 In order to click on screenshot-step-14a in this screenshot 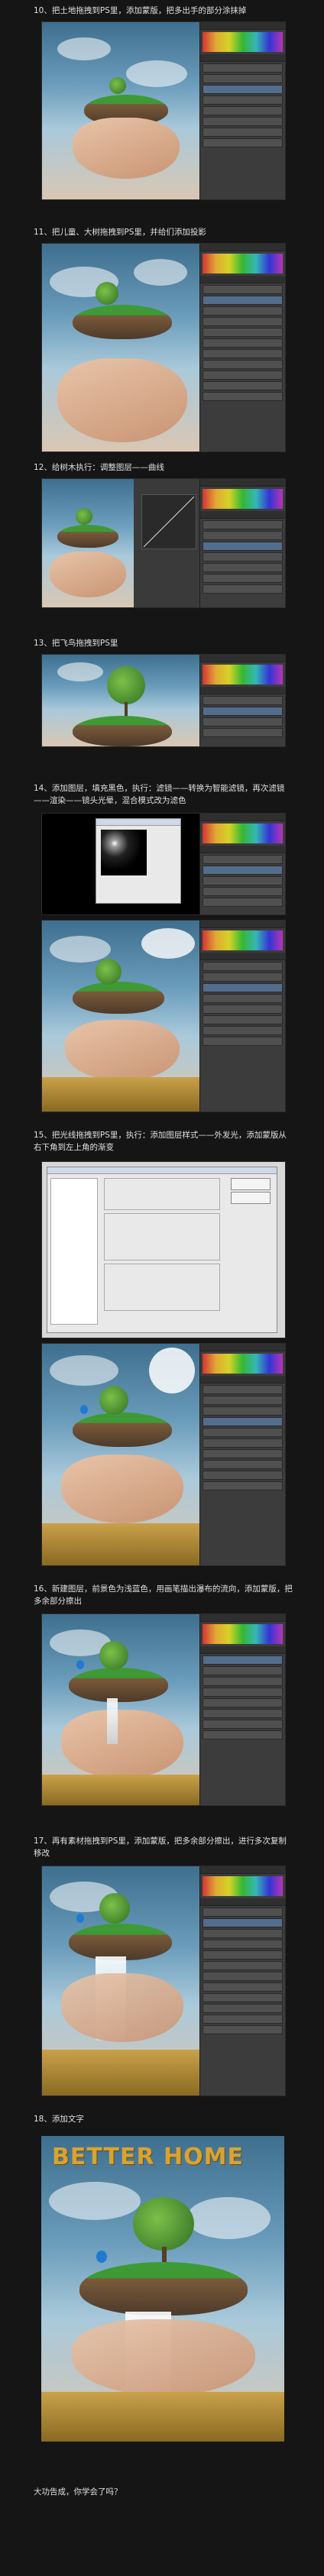, I will do `click(163, 864)`.